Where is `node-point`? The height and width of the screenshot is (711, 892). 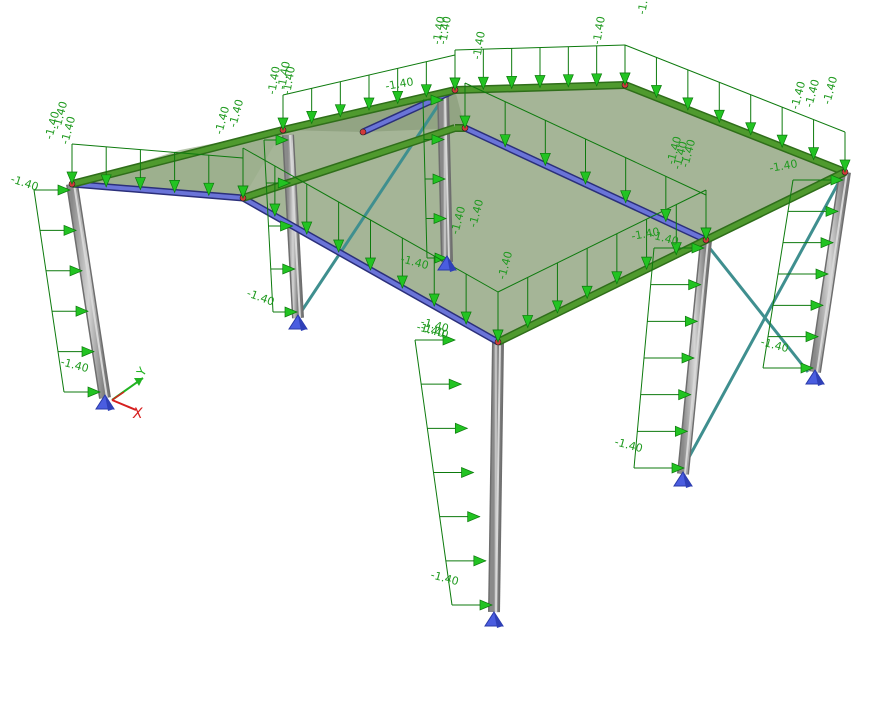 node-point is located at coordinates (363, 132).